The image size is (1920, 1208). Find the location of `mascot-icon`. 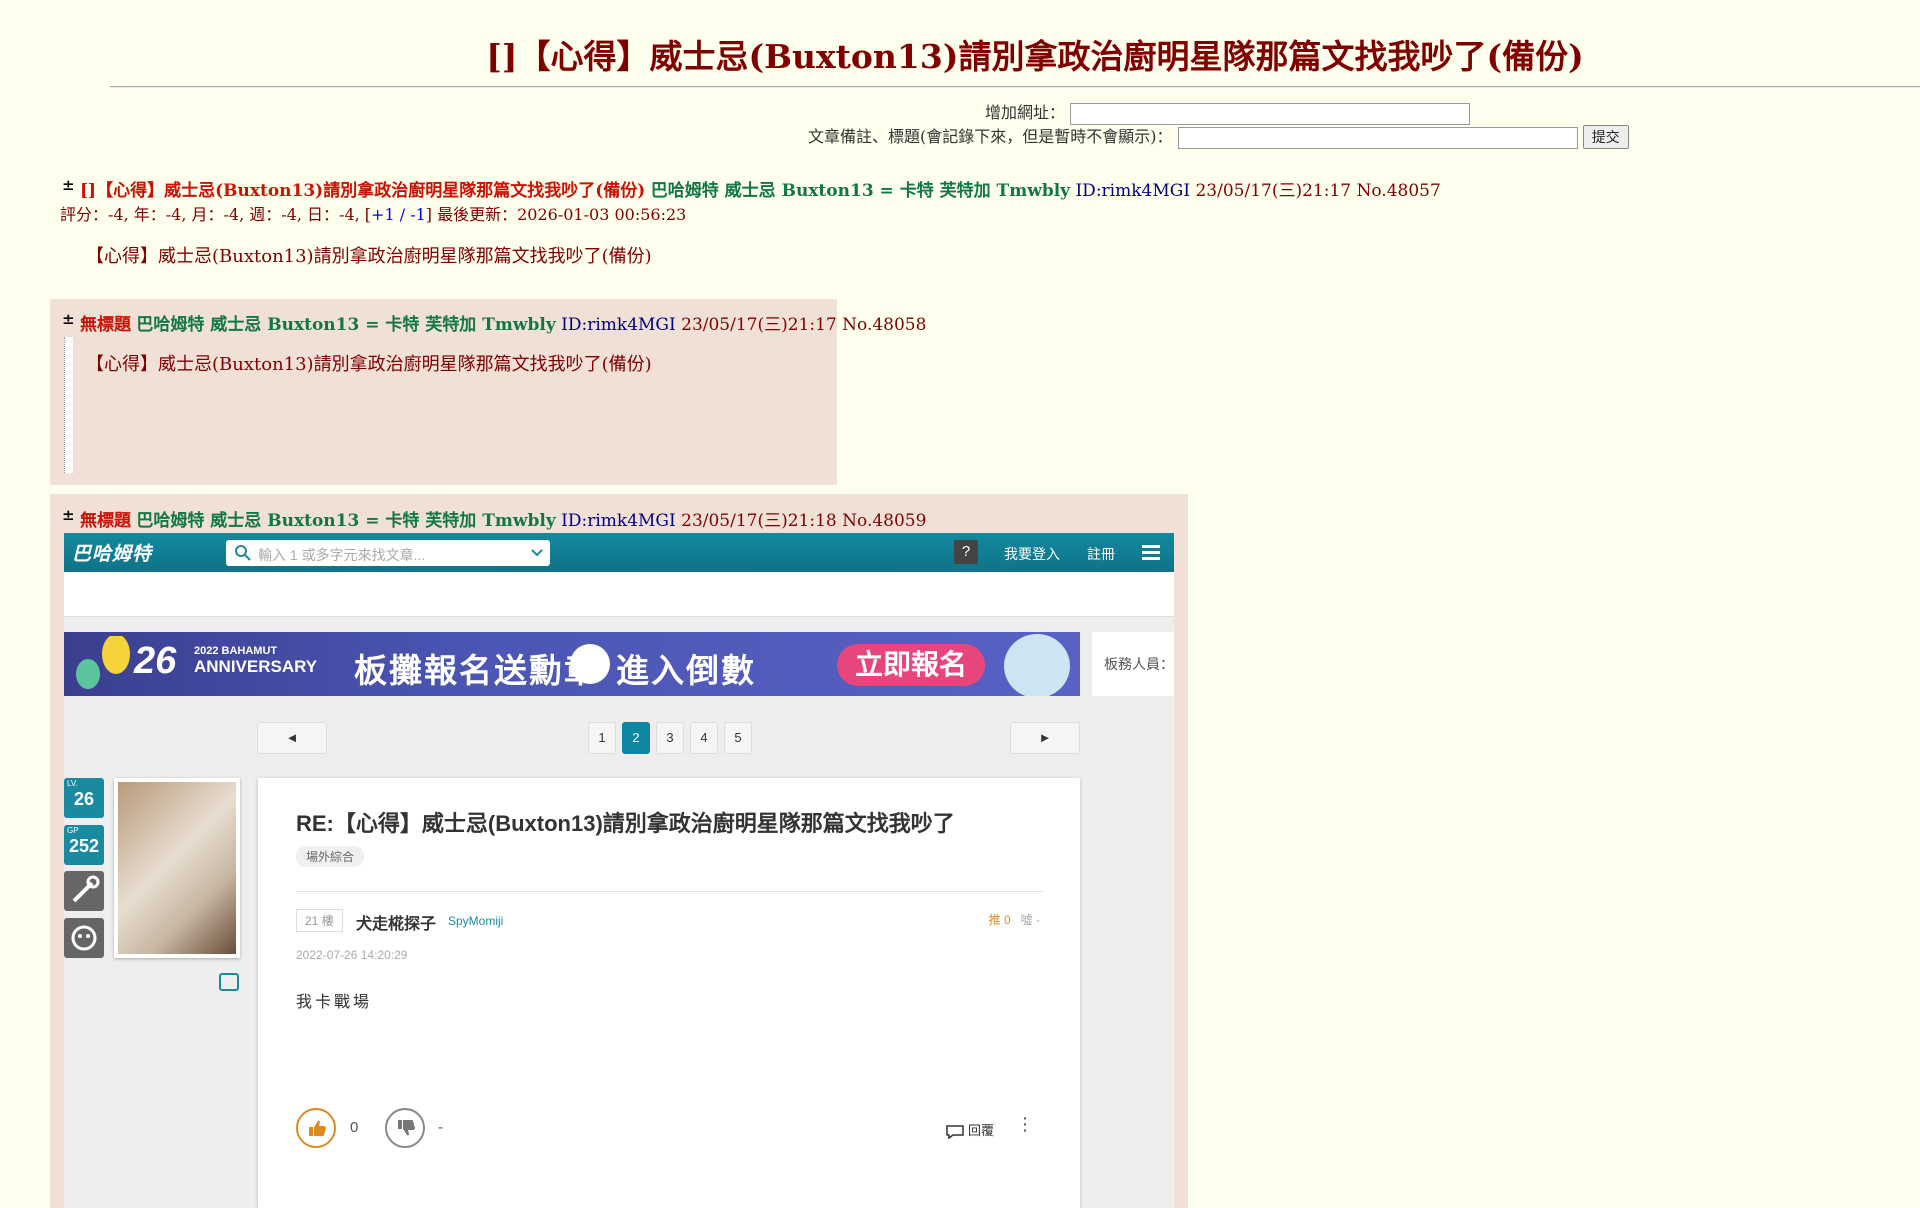

mascot-icon is located at coordinates (1037, 665).